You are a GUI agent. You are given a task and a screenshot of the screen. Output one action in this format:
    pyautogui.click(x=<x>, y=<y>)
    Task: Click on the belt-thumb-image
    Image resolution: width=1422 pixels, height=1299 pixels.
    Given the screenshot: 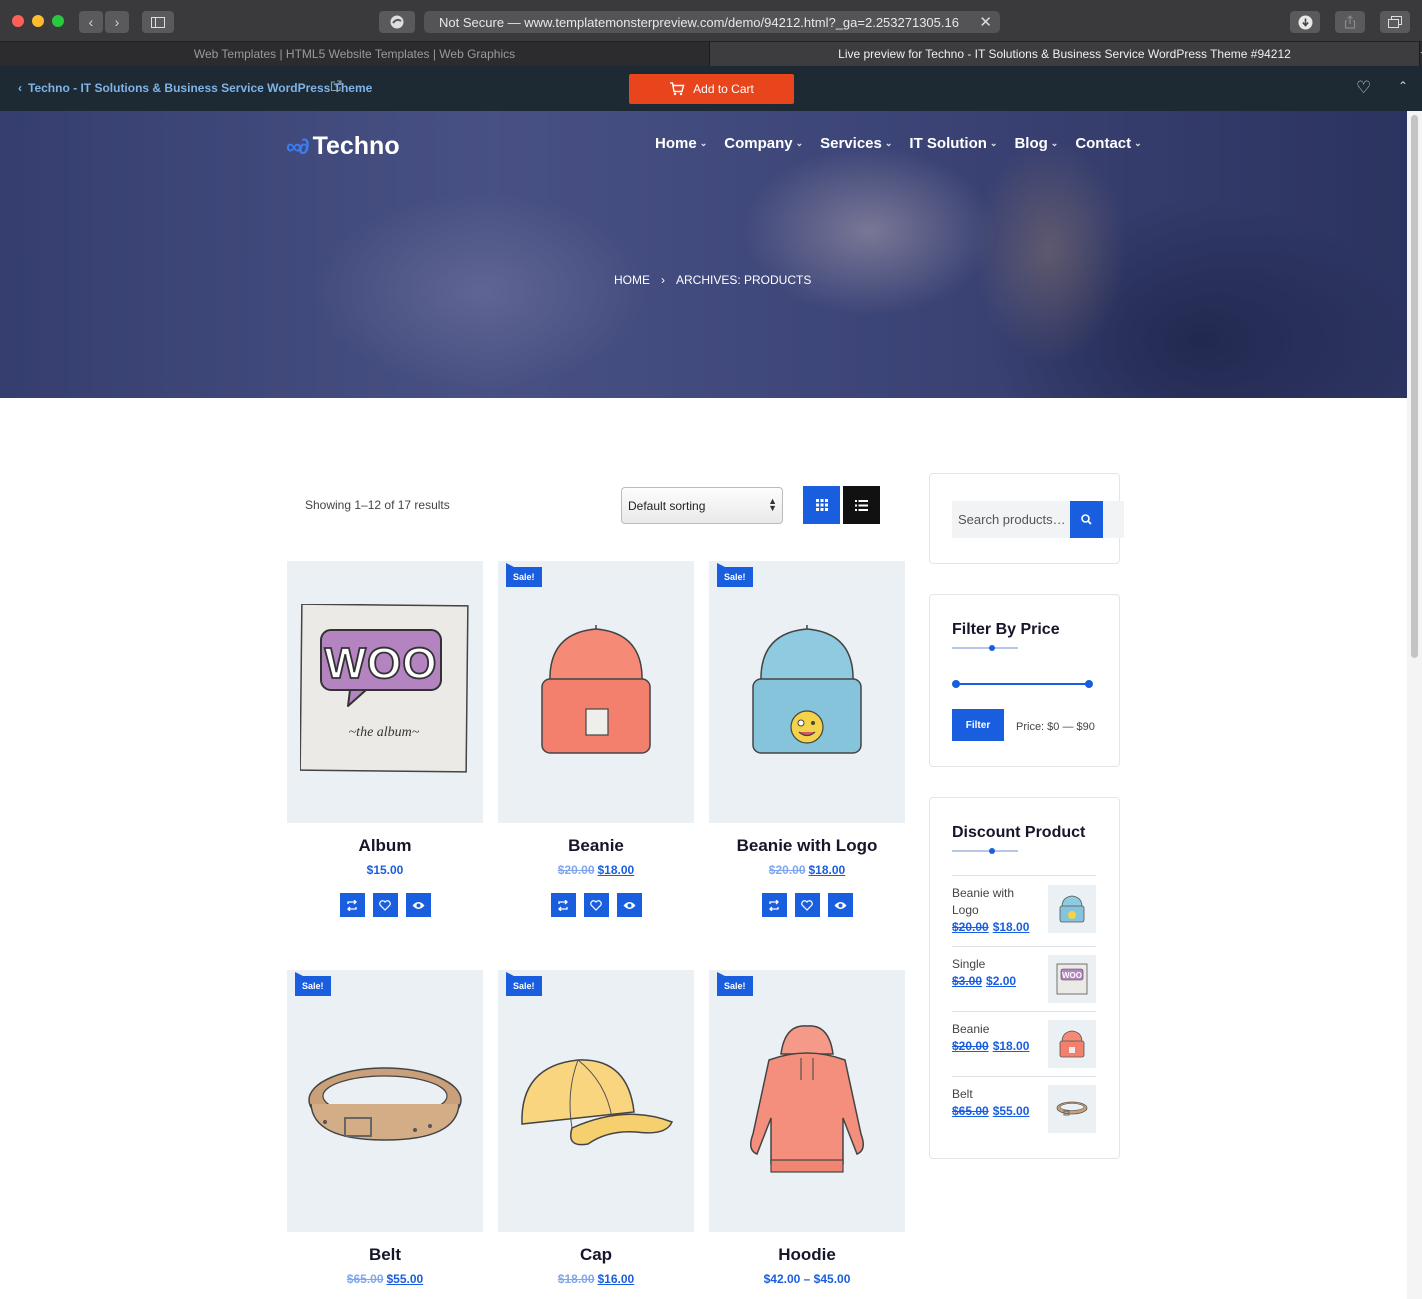 What is the action you would take?
    pyautogui.click(x=1072, y=1109)
    